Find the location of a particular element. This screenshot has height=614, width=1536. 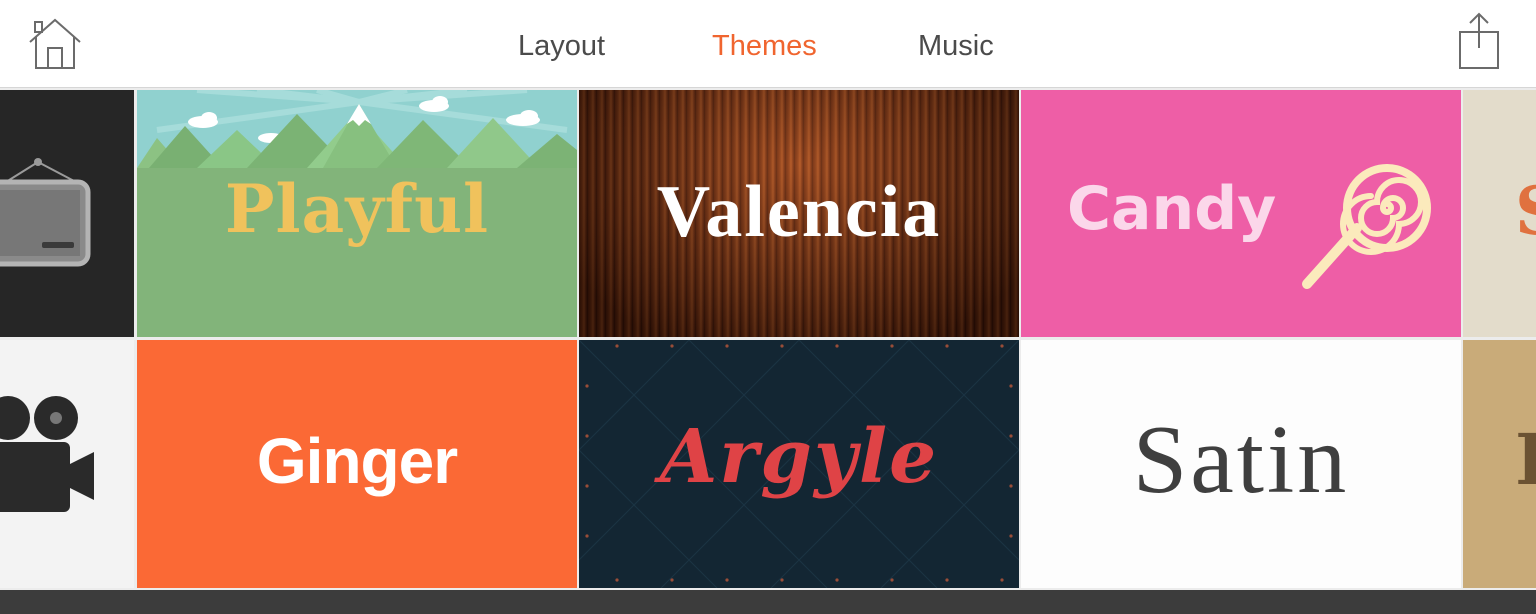

share-icon is located at coordinates (1479, 40).